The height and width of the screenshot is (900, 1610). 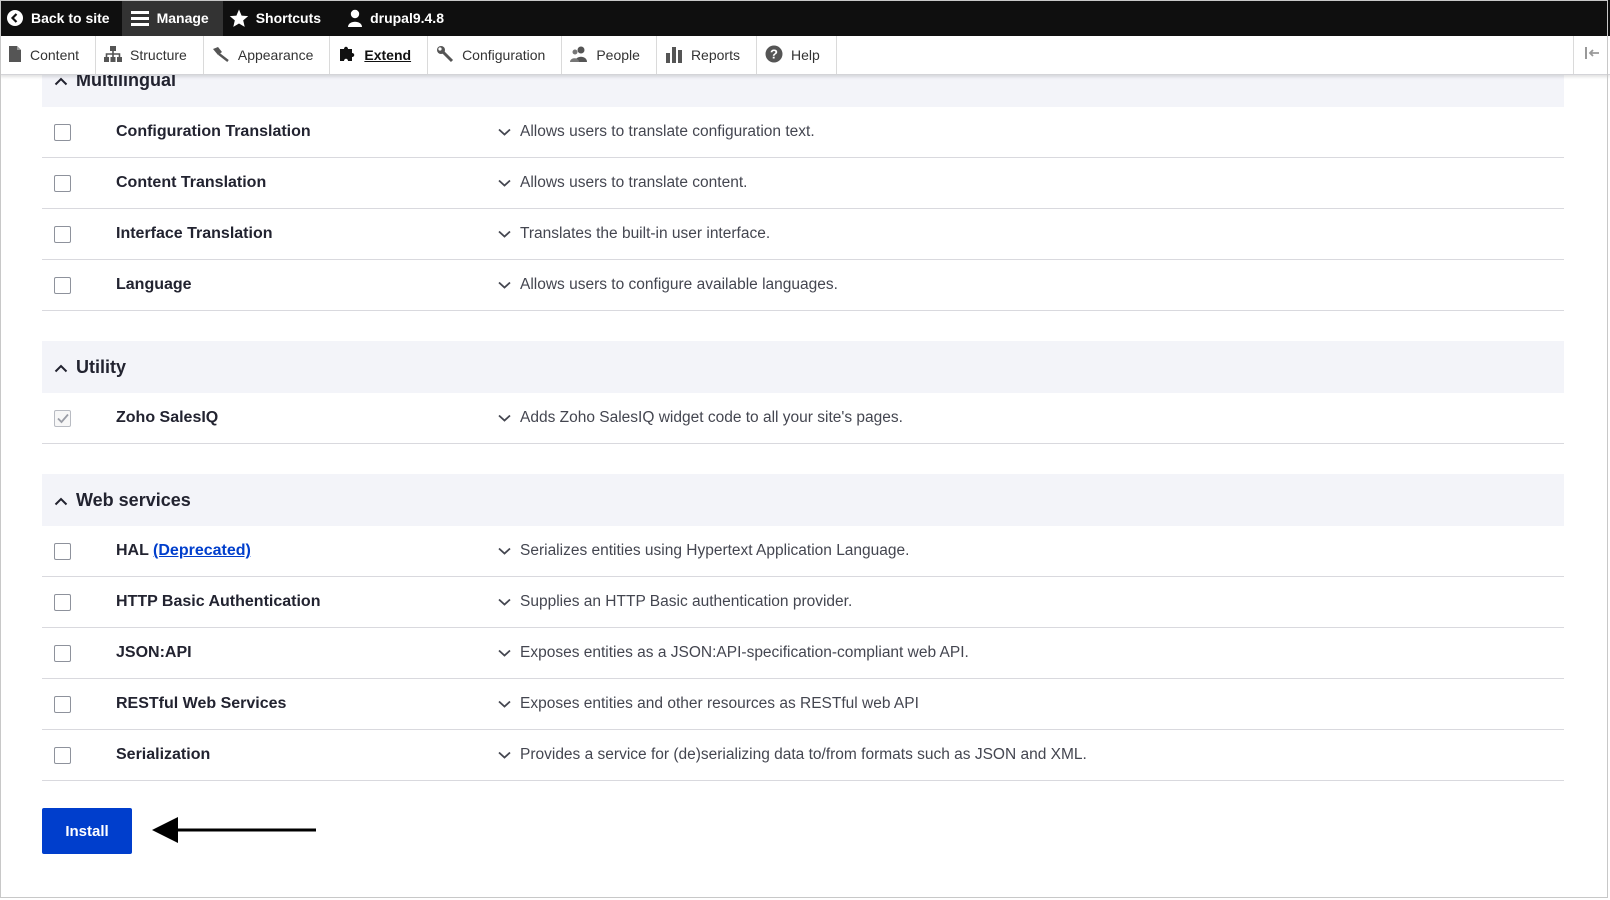 I want to click on paintbrush-icon, so click(x=221, y=55).